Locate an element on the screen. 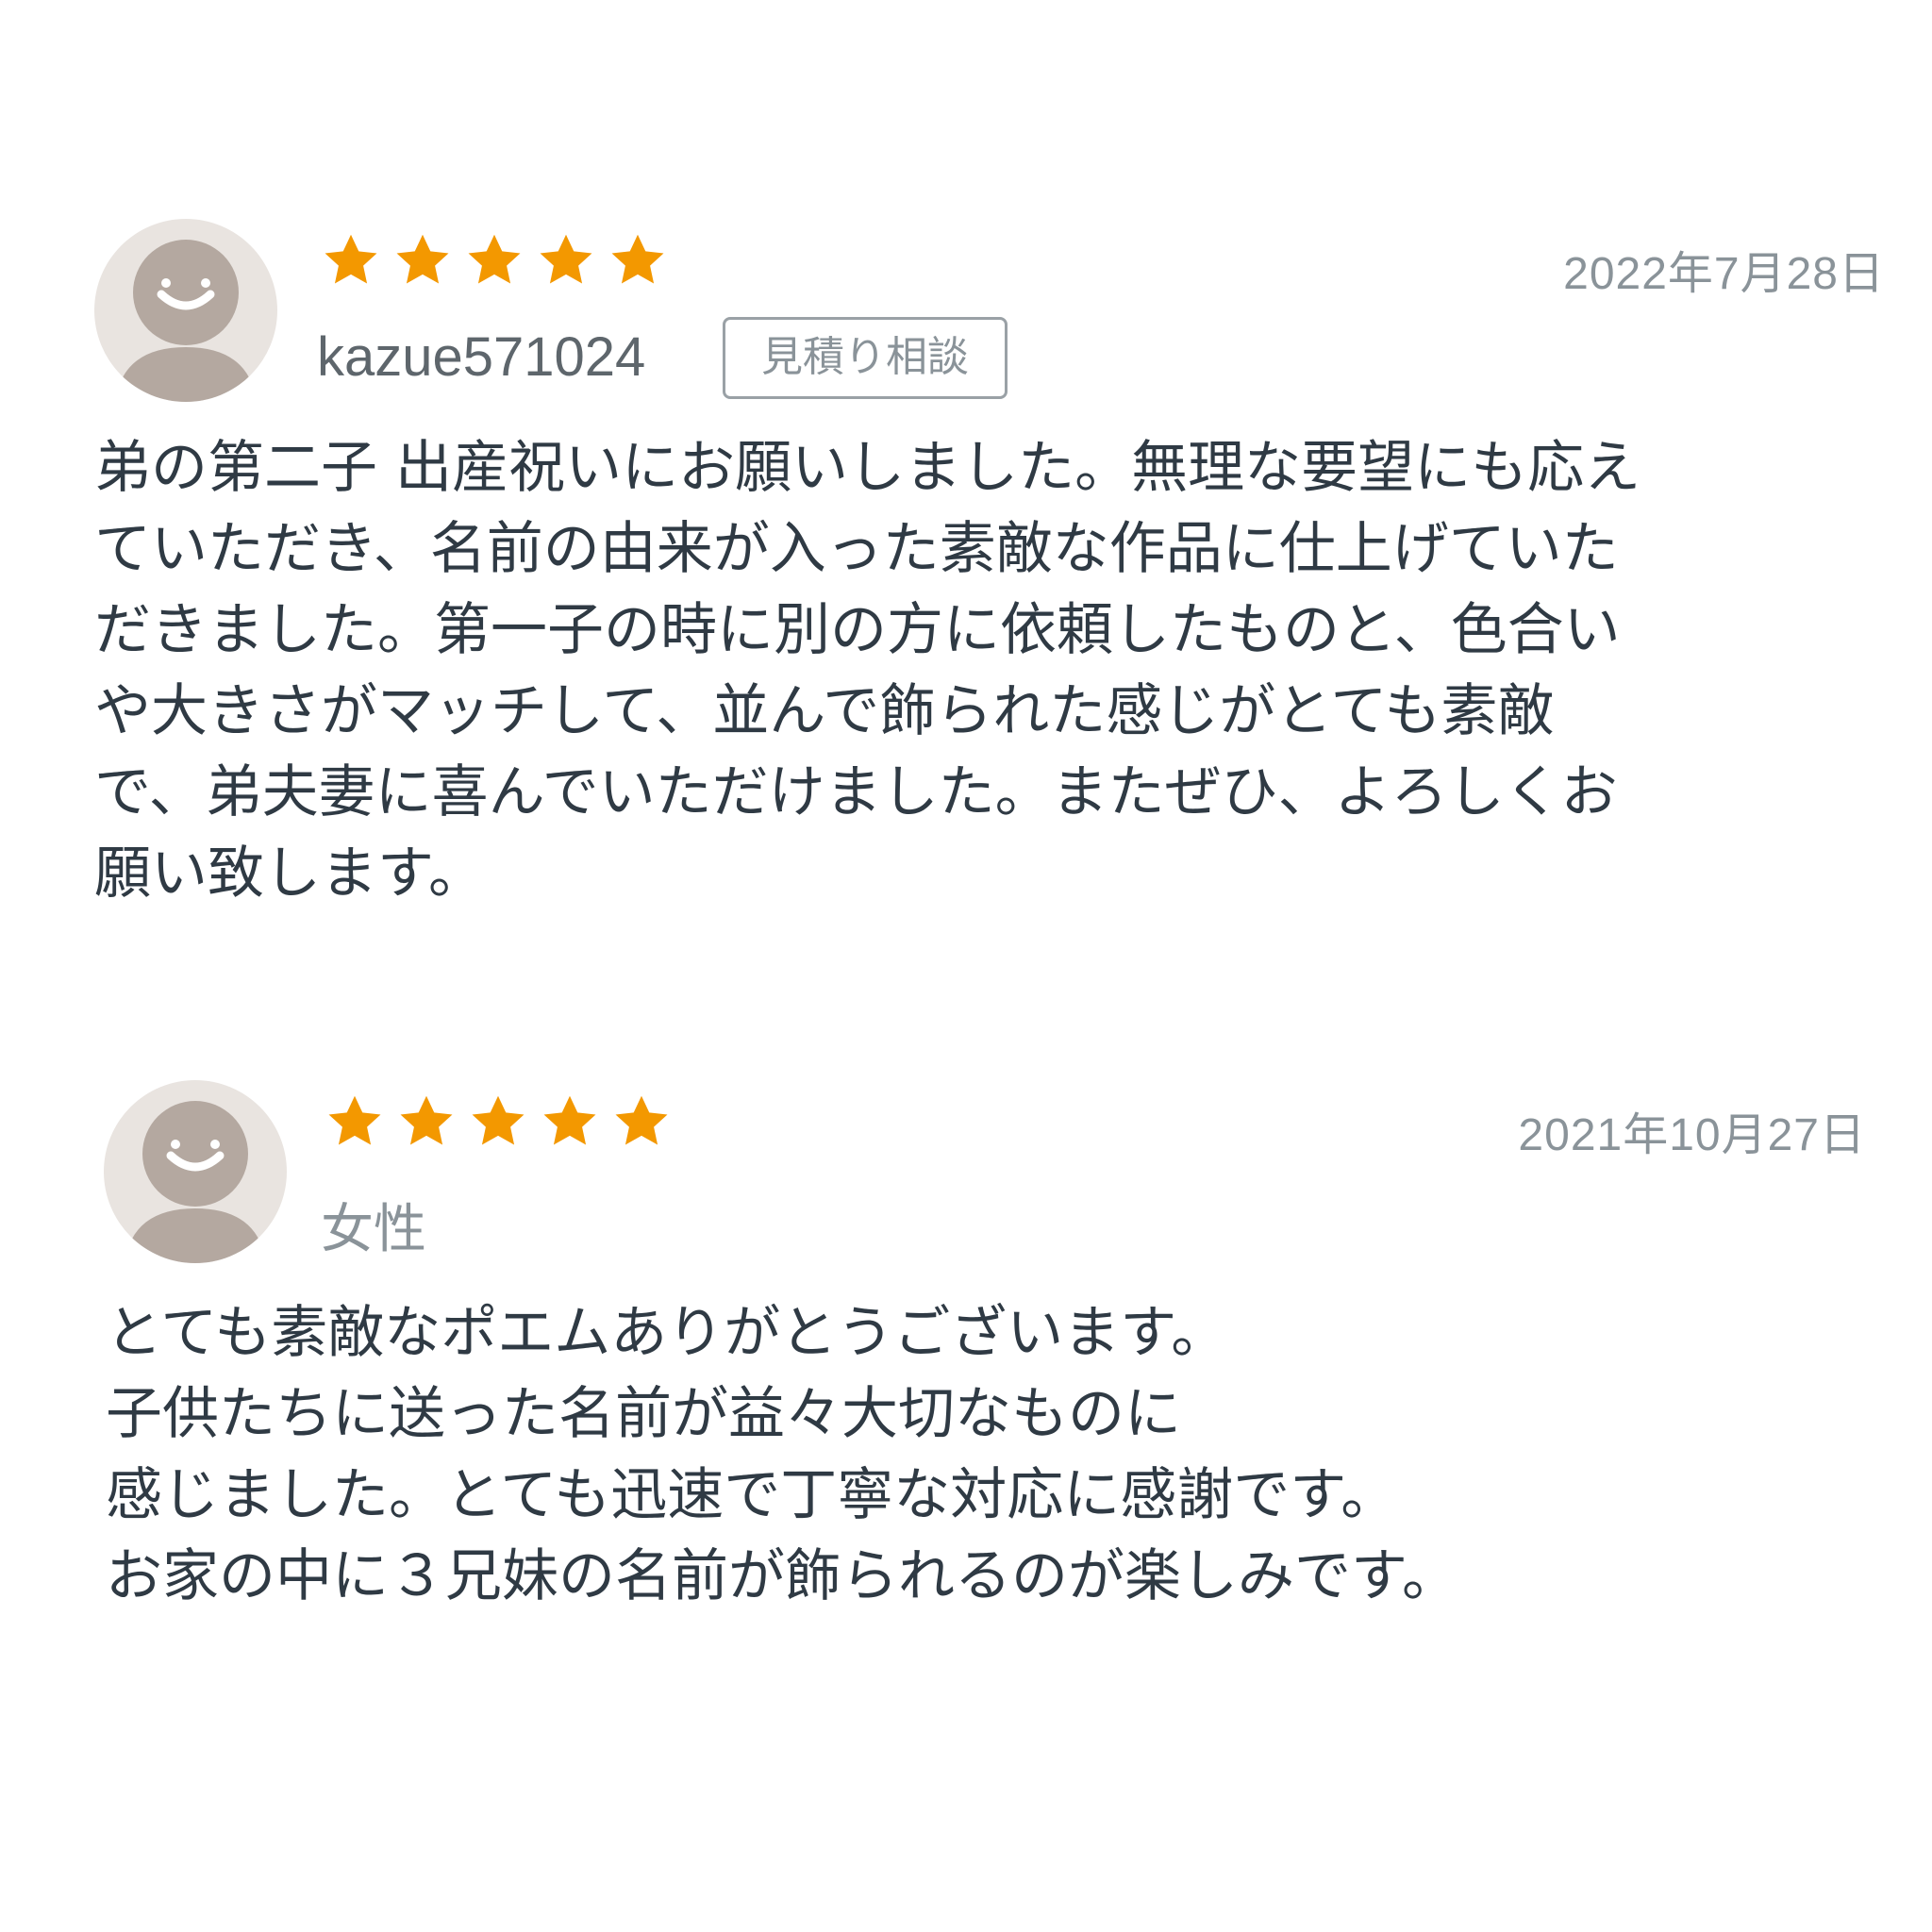  reviewer-name: 女性 is located at coordinates (374, 1225).